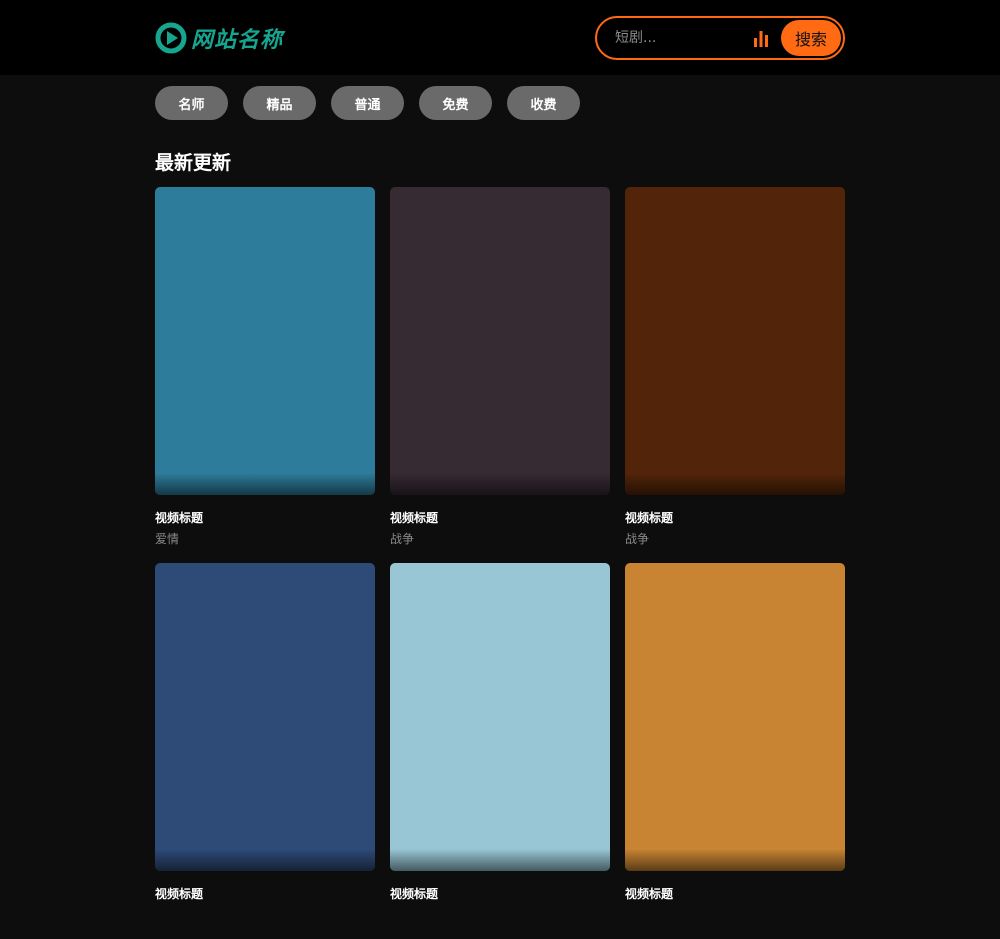 This screenshot has height=939, width=1000. I want to click on play-logo-icon, so click(171, 38).